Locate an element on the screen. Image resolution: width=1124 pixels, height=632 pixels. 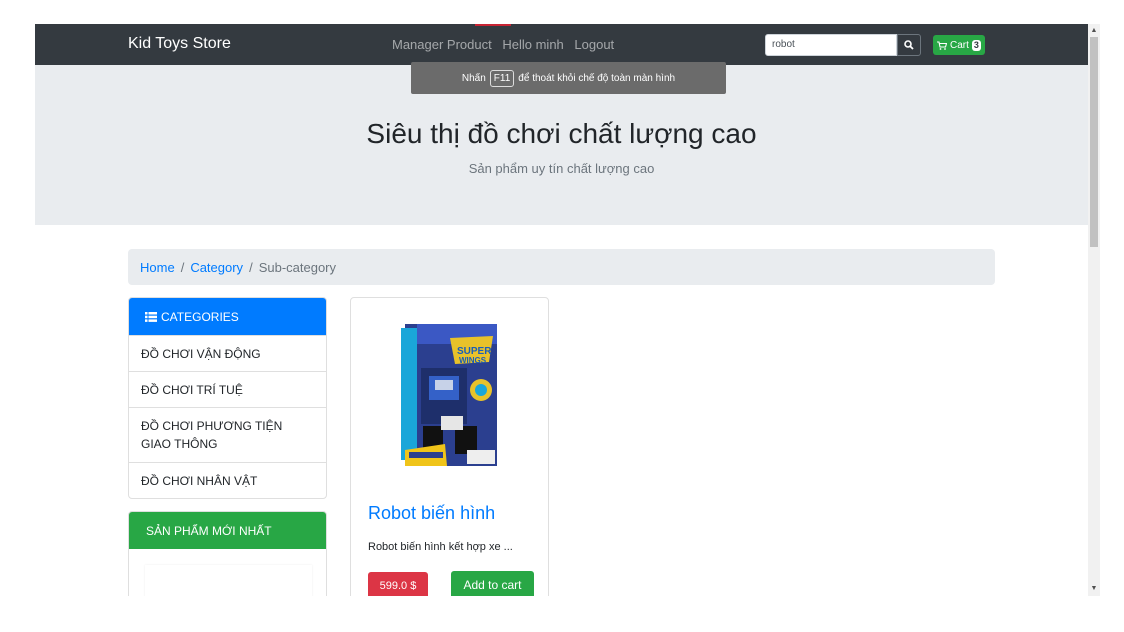
fullscreen-hint-prefix: Nhấn is located at coordinates (473, 78).